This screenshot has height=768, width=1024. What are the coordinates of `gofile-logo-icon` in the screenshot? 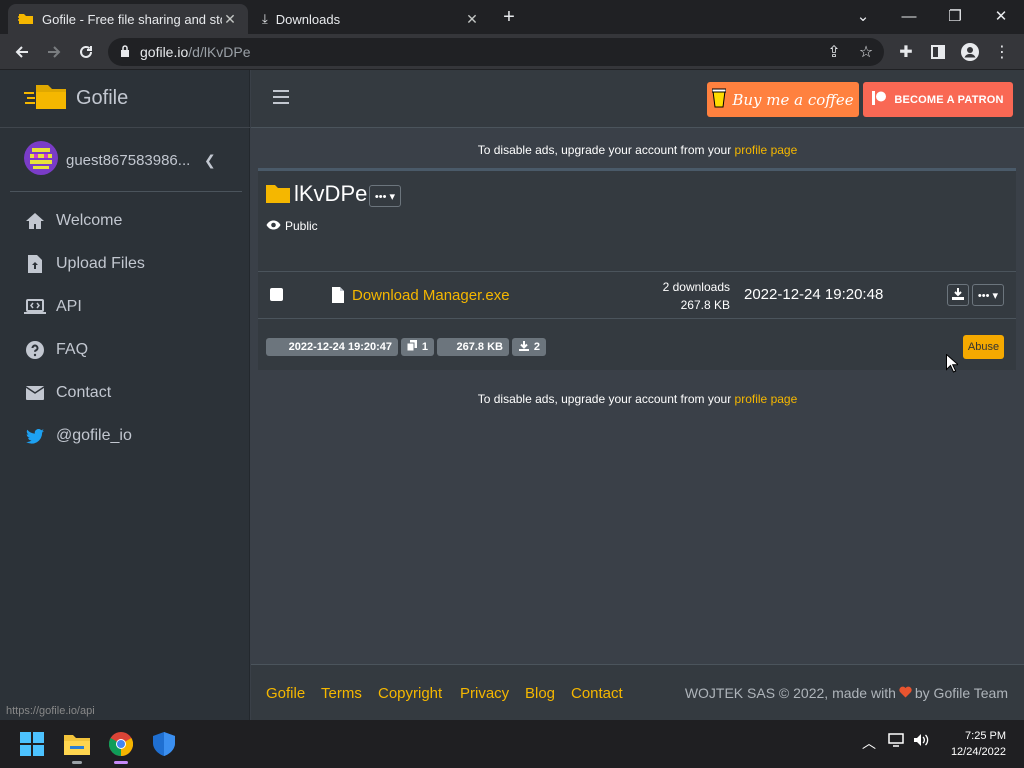 It's located at (46, 98).